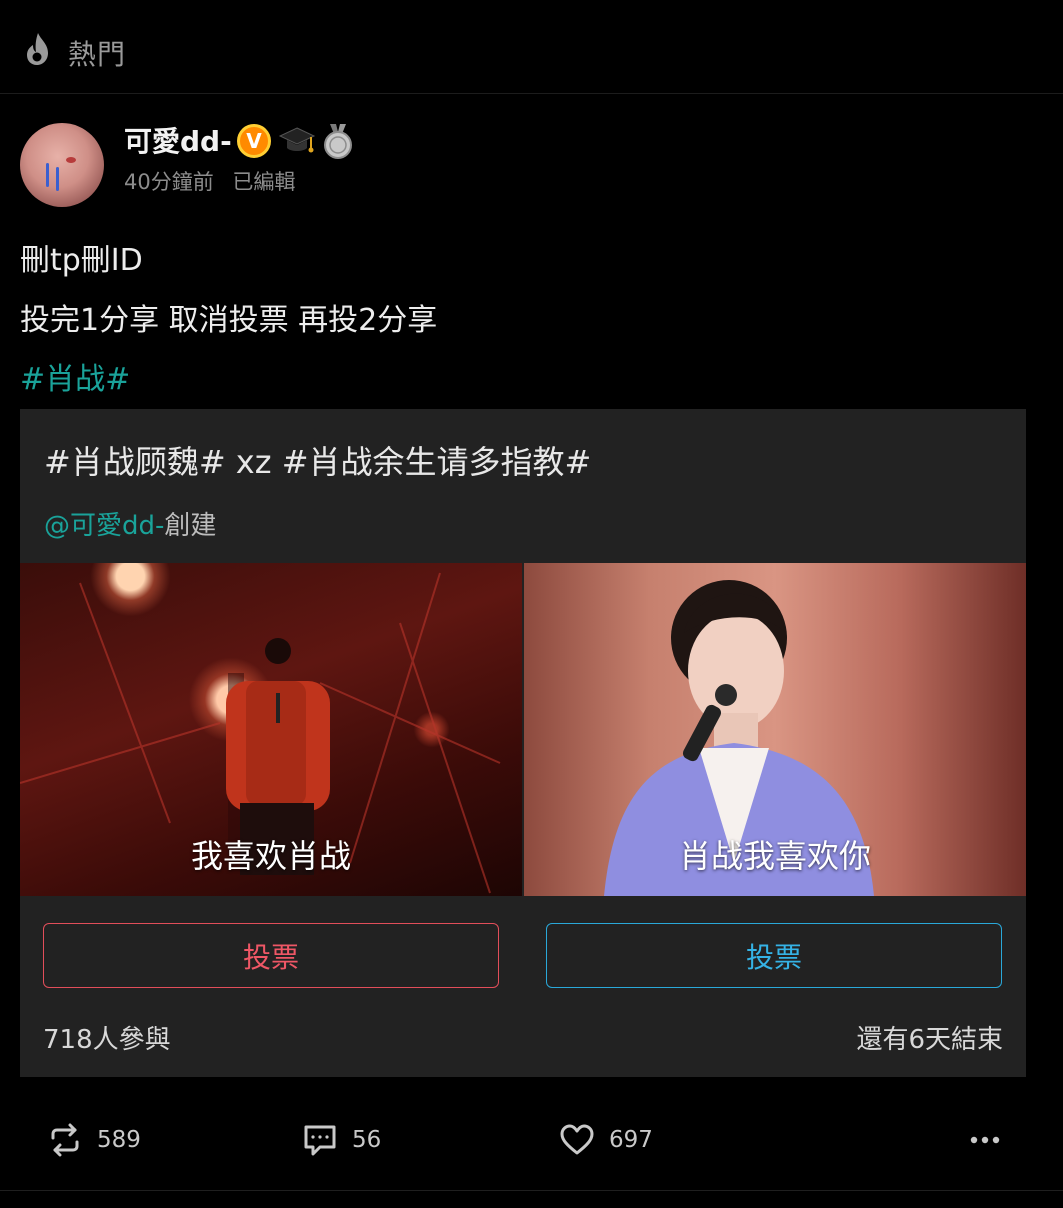  Describe the element at coordinates (75, 376) in the screenshot. I see `post-hashtag: #肖战#` at that location.